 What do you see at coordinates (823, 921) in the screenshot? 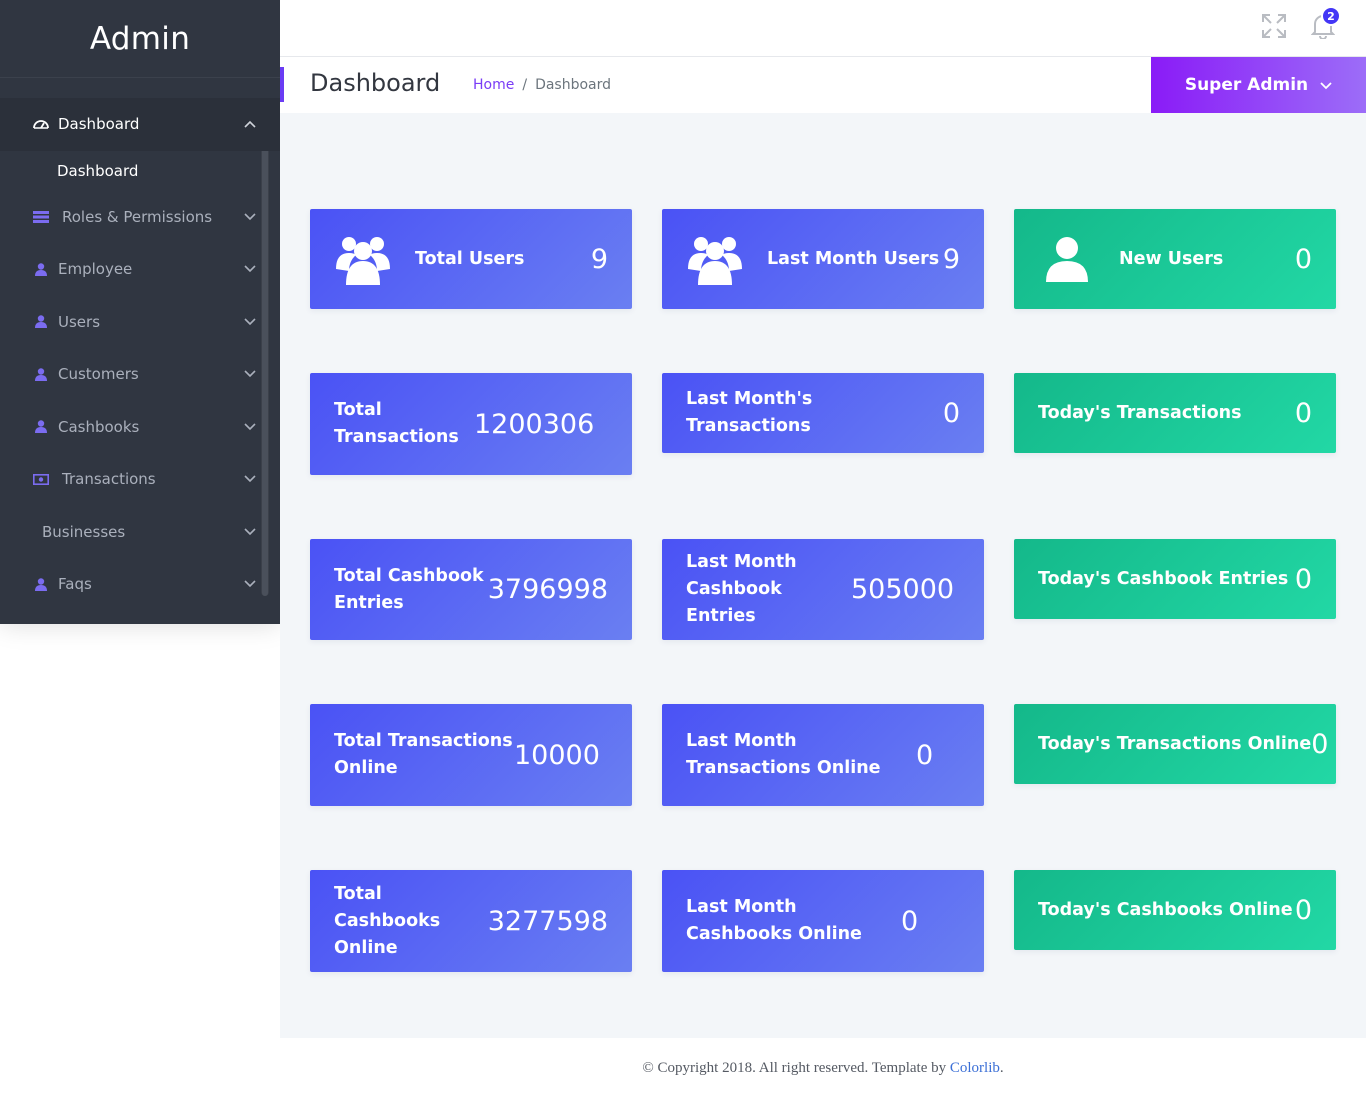
I see `stat-card-last-month-cashbooks-online: Last Month Cashbooks Online 0` at bounding box center [823, 921].